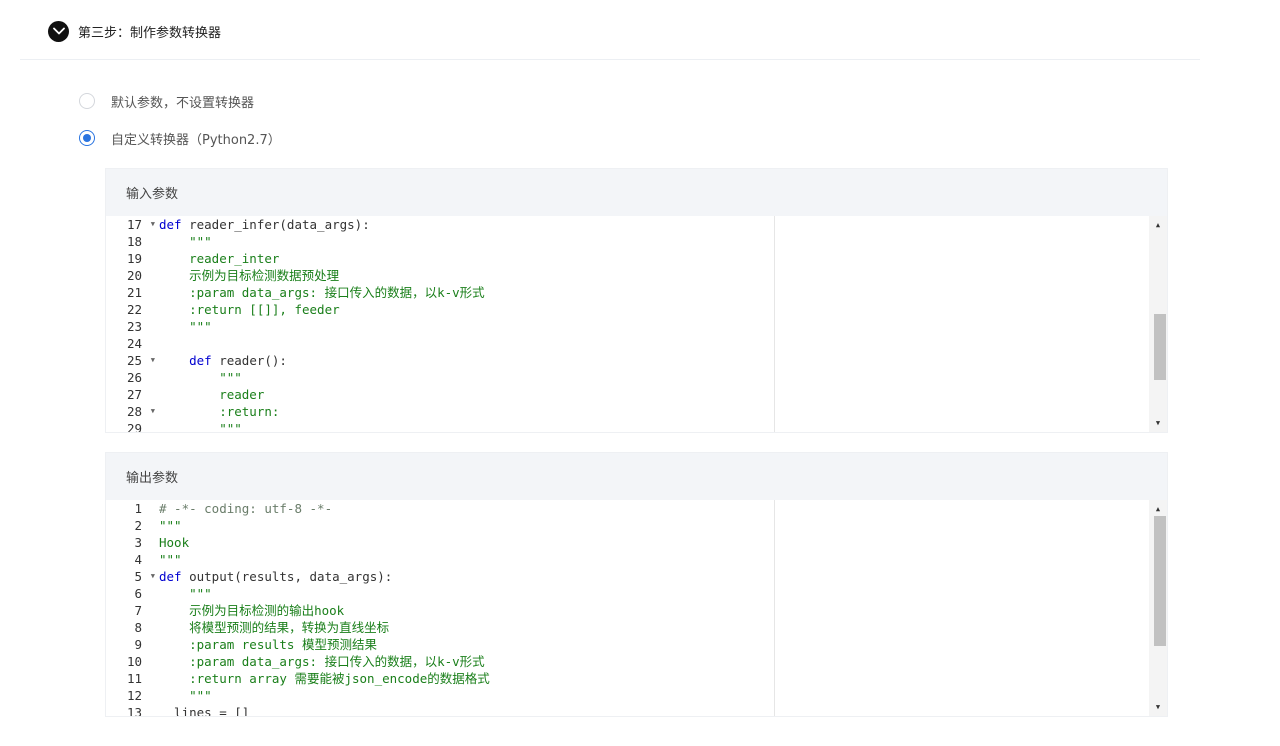  I want to click on panel-title: 输出参数, so click(152, 478).